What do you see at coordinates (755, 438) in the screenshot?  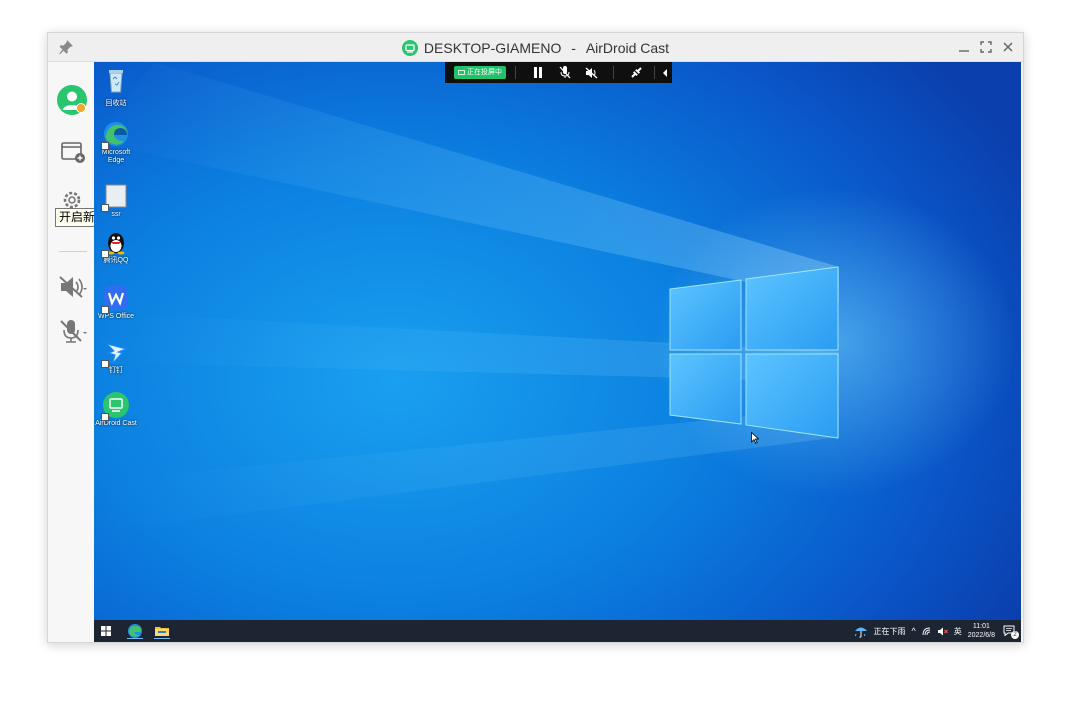 I see `mouse-cursor-icon` at bounding box center [755, 438].